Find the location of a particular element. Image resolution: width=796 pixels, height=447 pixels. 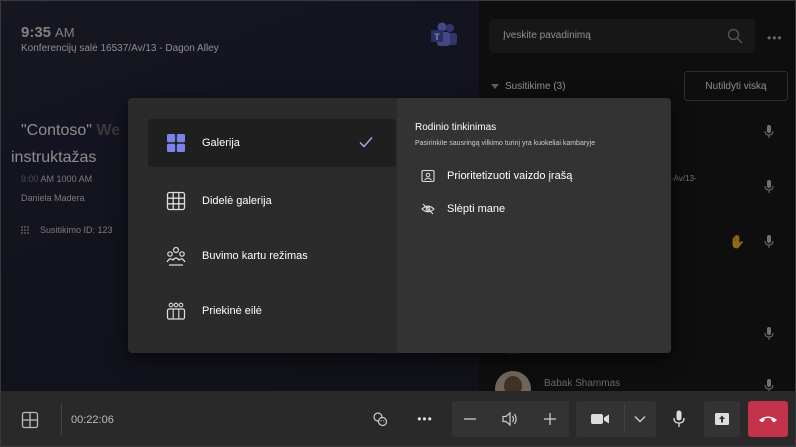

meeting-title-line2: instruktažas is located at coordinates (54, 157).